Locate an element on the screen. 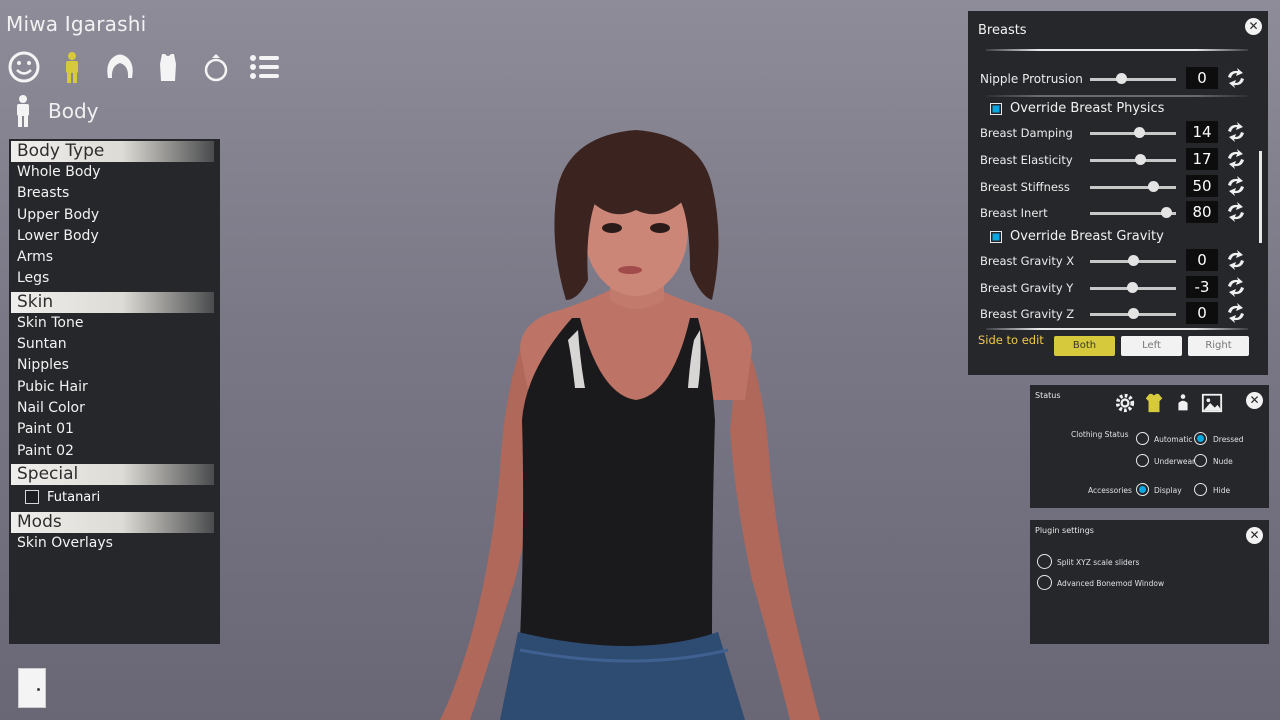 The image size is (1280, 720). radio-label-display: Display is located at coordinates (1168, 490).